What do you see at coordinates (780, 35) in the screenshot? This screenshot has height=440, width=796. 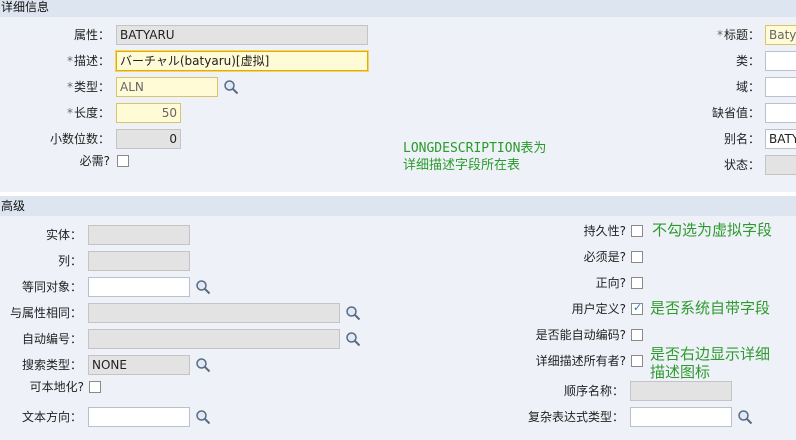 I see `title-field: Batya` at bounding box center [780, 35].